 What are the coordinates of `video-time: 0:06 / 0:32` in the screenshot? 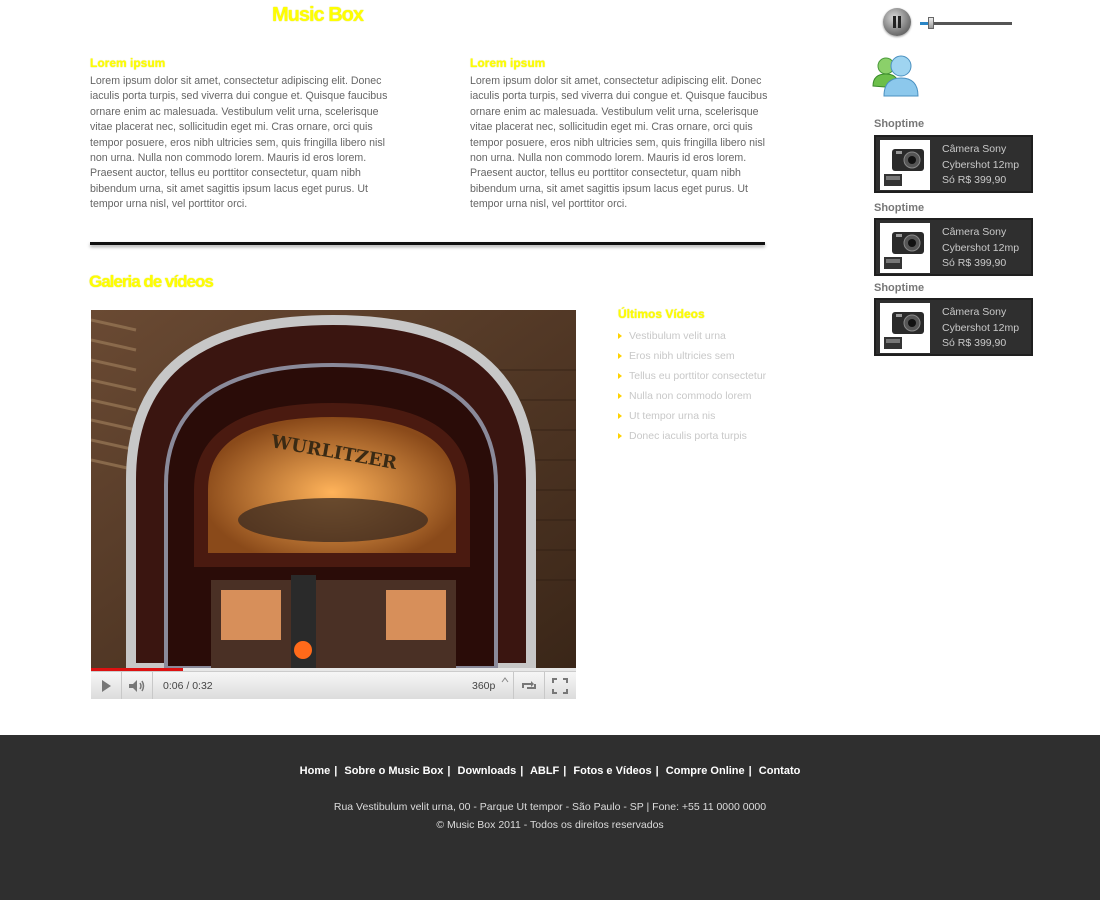 It's located at (188, 686).